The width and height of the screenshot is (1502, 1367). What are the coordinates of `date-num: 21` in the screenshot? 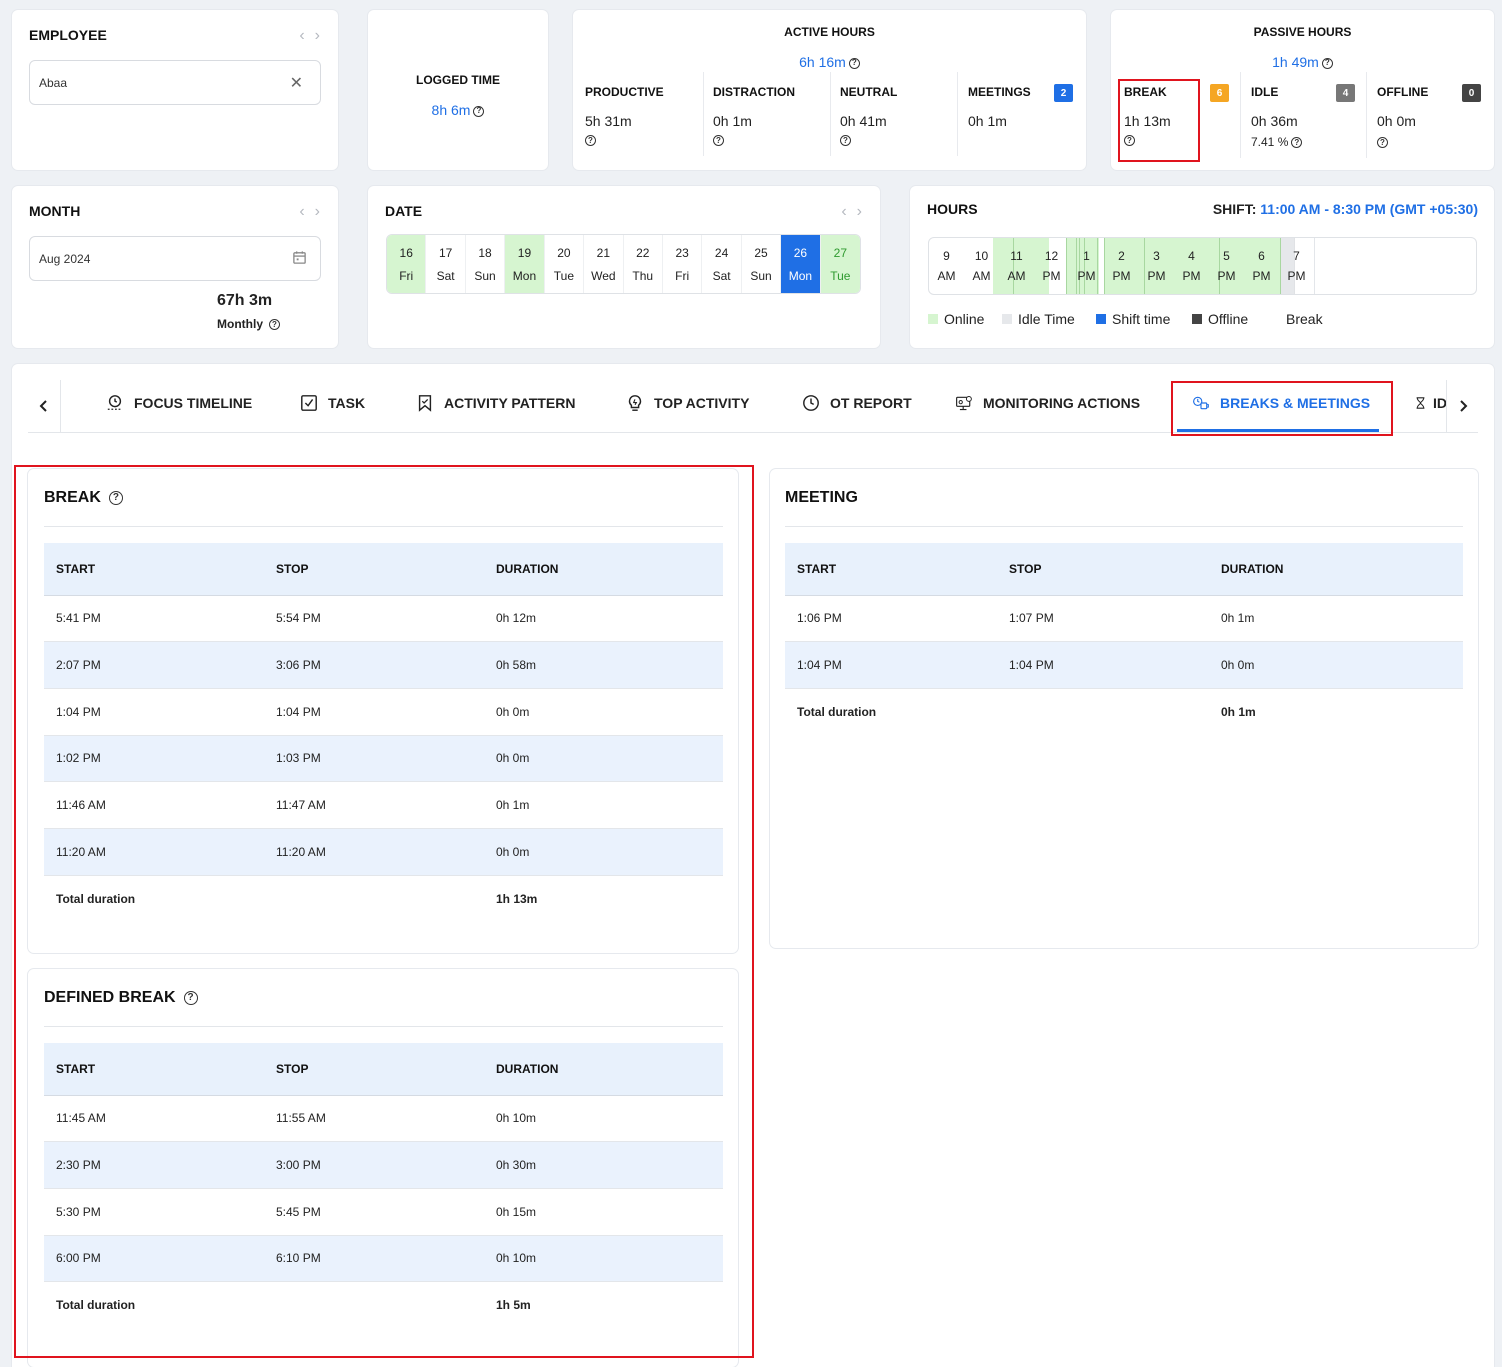 It's located at (603, 252).